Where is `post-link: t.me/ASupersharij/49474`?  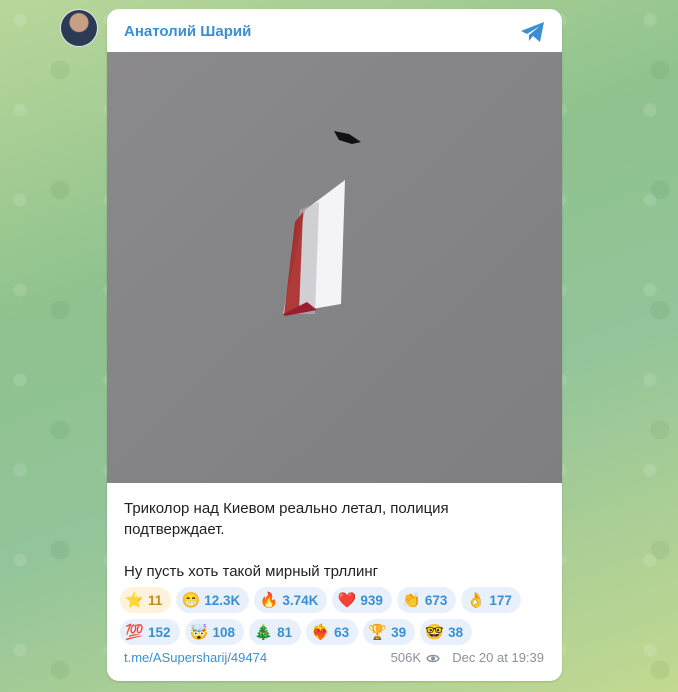 post-link: t.me/ASupersharij/49474 is located at coordinates (195, 657).